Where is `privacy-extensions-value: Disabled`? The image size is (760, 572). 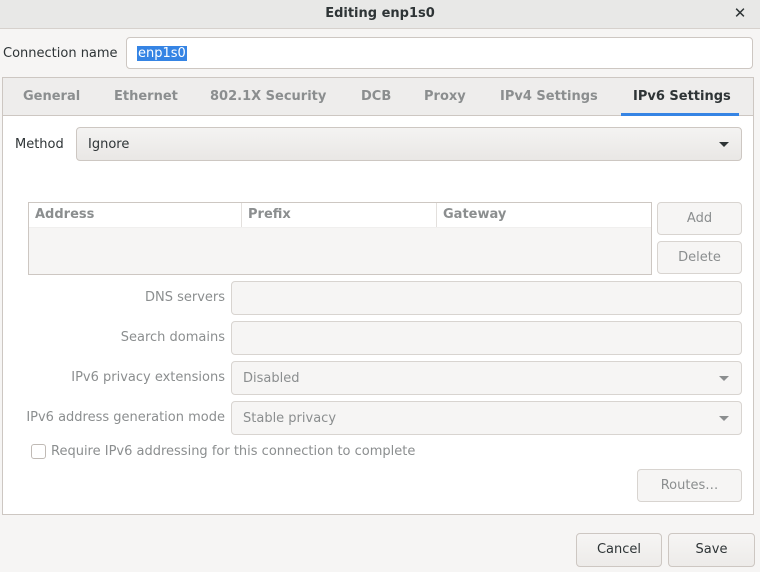 privacy-extensions-value: Disabled is located at coordinates (271, 378).